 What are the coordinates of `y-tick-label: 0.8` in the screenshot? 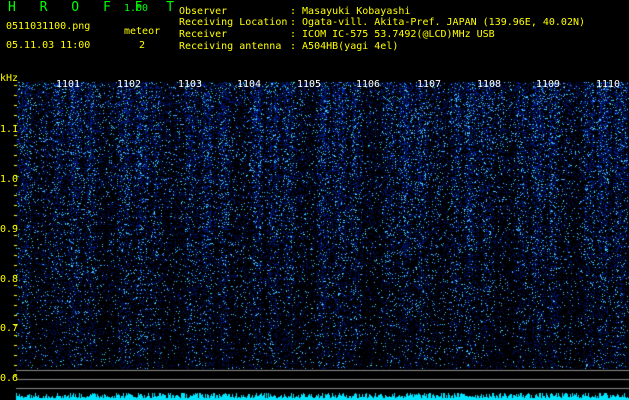 It's located at (9, 279).